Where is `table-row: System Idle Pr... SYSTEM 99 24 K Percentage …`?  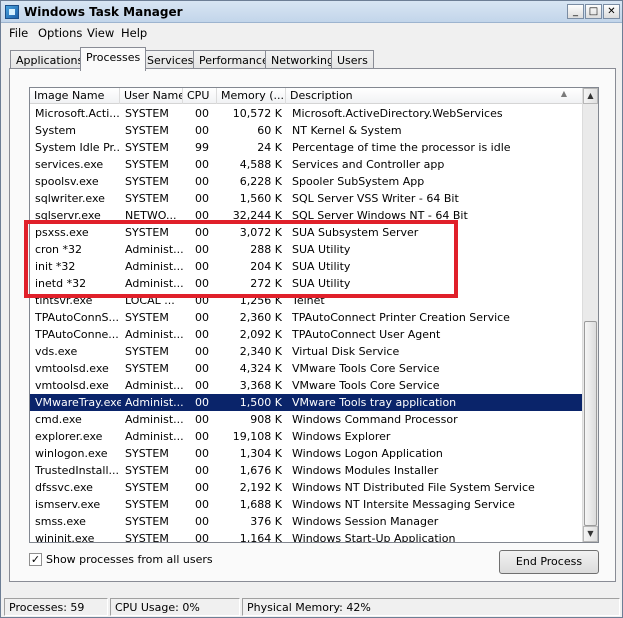
table-row: System Idle Pr... SYSTEM 99 24 K Percentage … is located at coordinates (306, 147).